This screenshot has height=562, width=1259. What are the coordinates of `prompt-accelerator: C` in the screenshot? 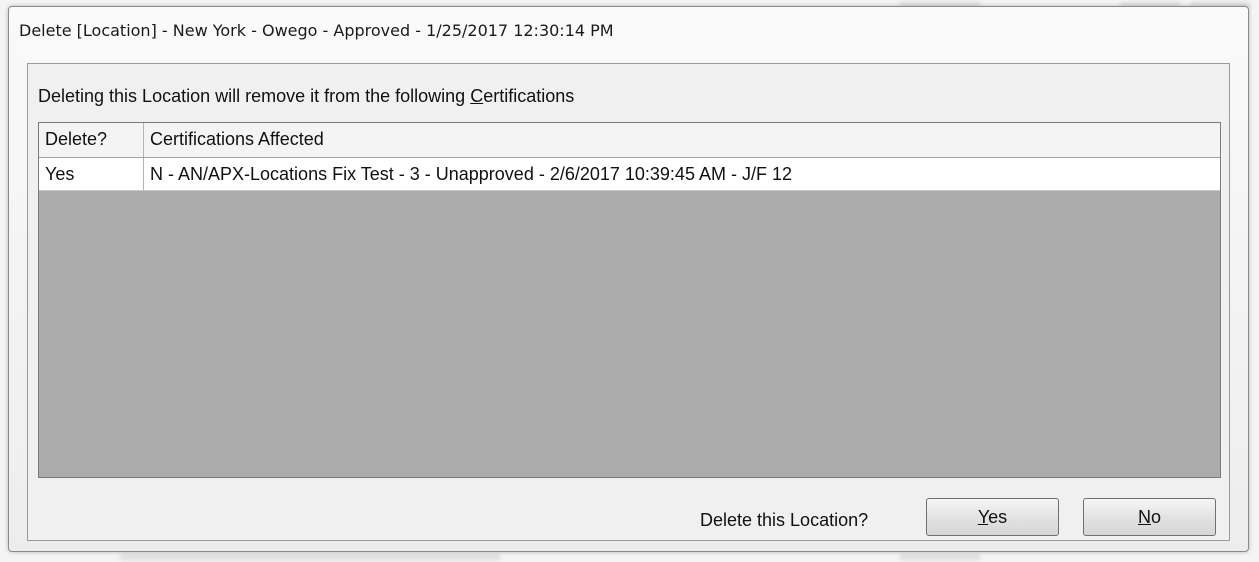 It's located at (477, 96).